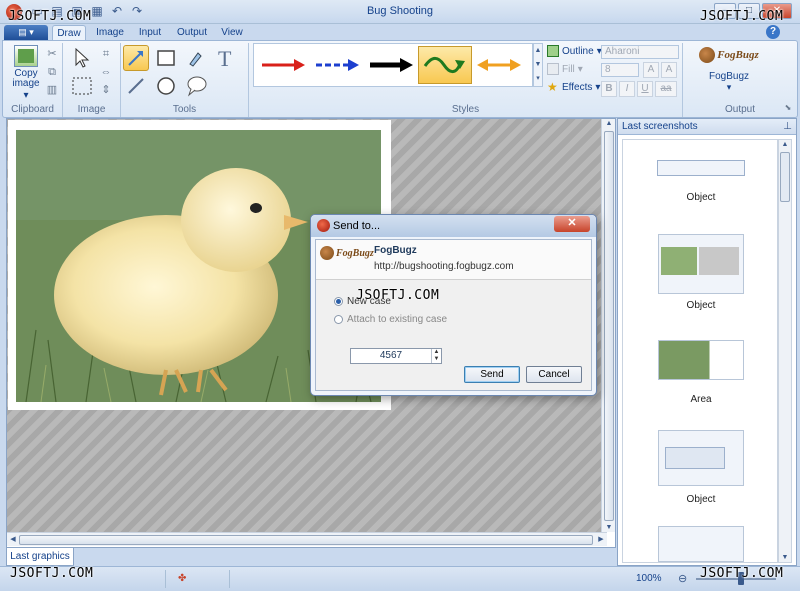  I want to click on arrow-style-blue-dashed, so click(337, 65).